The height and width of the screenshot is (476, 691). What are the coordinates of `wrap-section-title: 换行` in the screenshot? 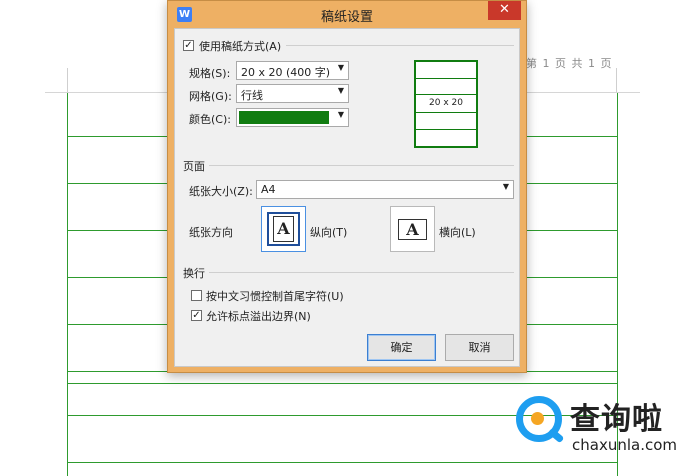 It's located at (194, 273).